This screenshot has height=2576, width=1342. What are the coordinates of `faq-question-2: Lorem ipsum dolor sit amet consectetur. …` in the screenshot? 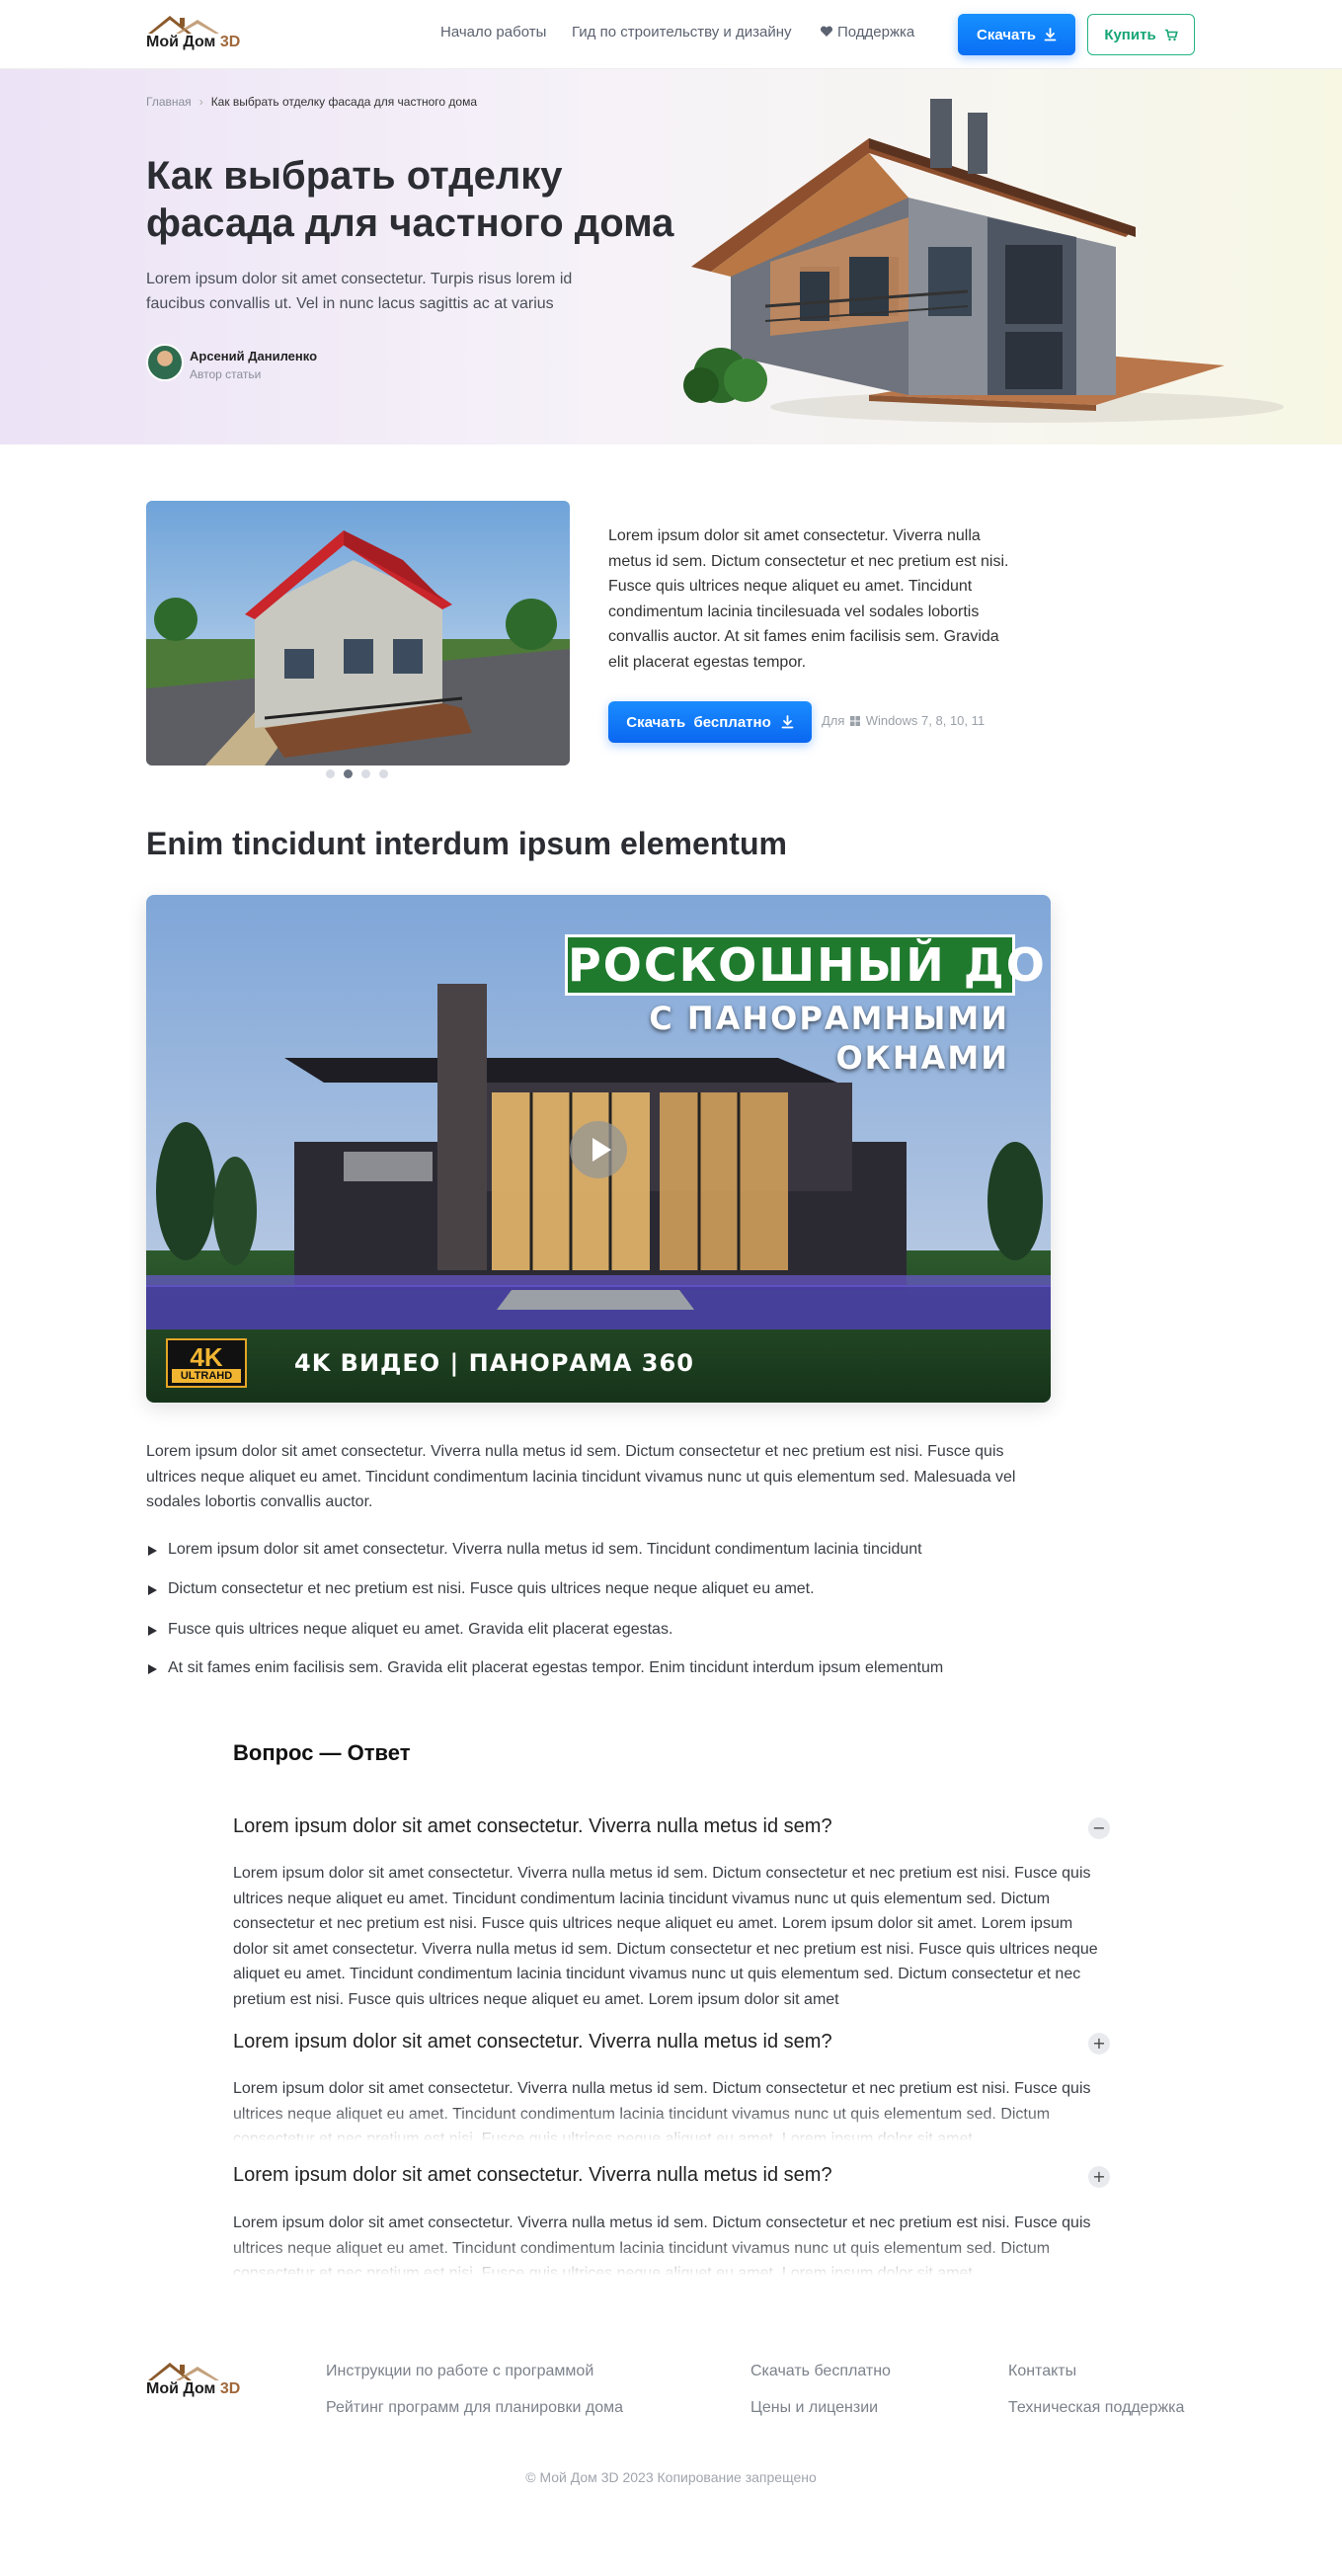 It's located at (671, 2045).